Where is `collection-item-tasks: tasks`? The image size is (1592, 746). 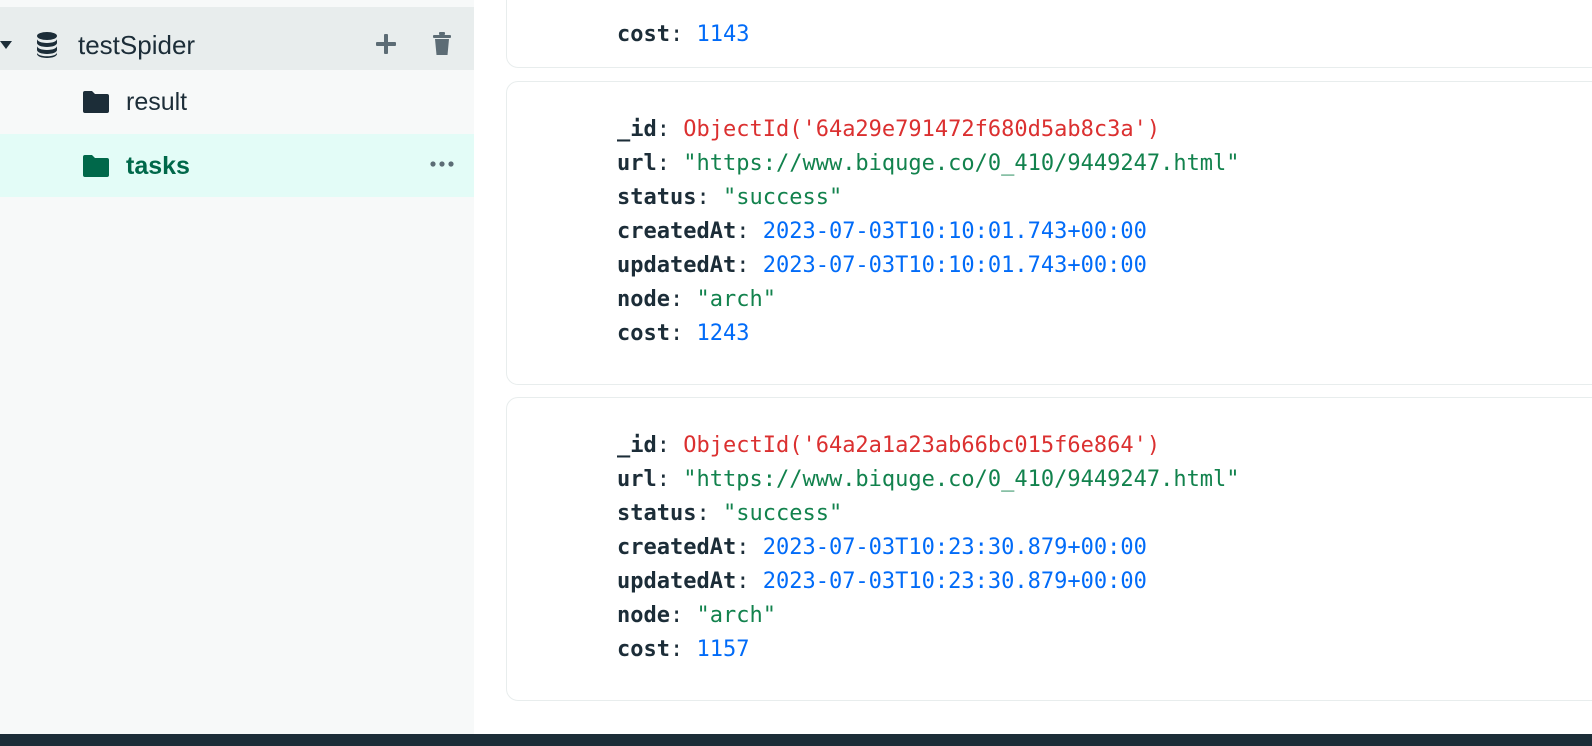 collection-item-tasks: tasks is located at coordinates (237, 165).